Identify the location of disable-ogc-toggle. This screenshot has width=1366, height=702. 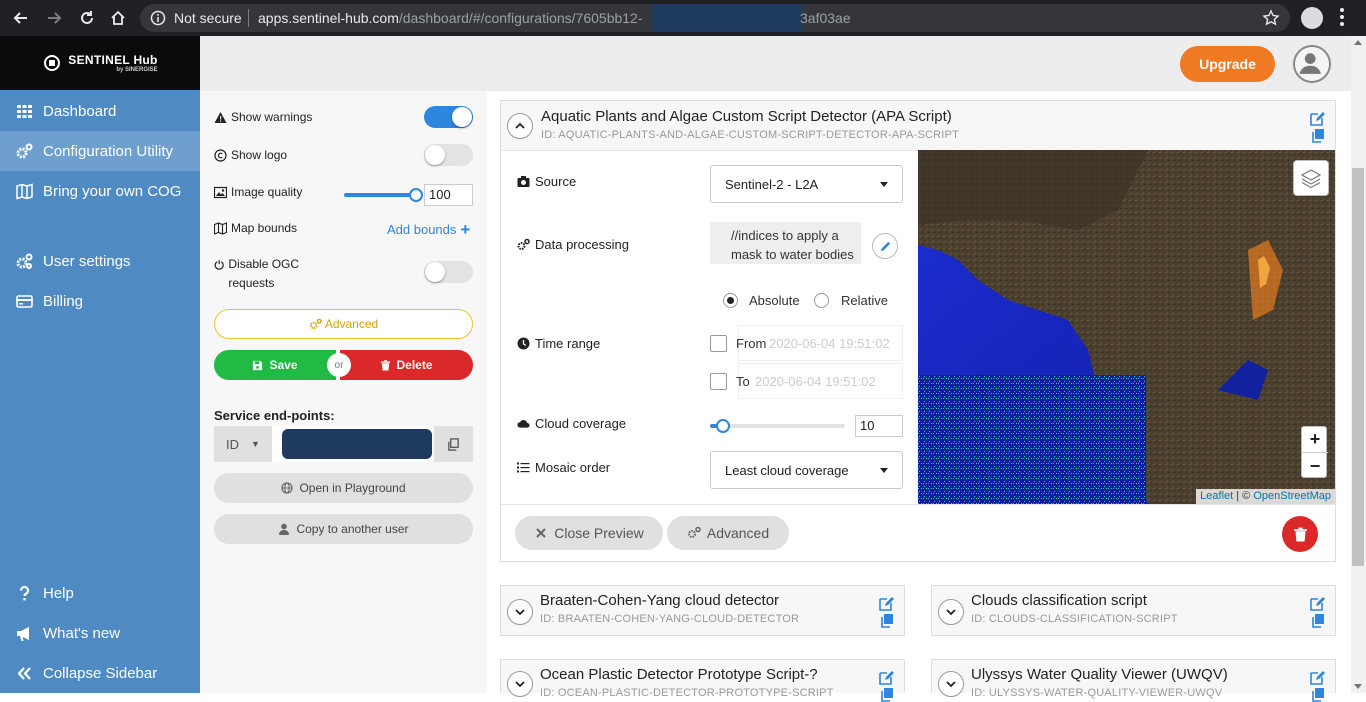
(448, 272).